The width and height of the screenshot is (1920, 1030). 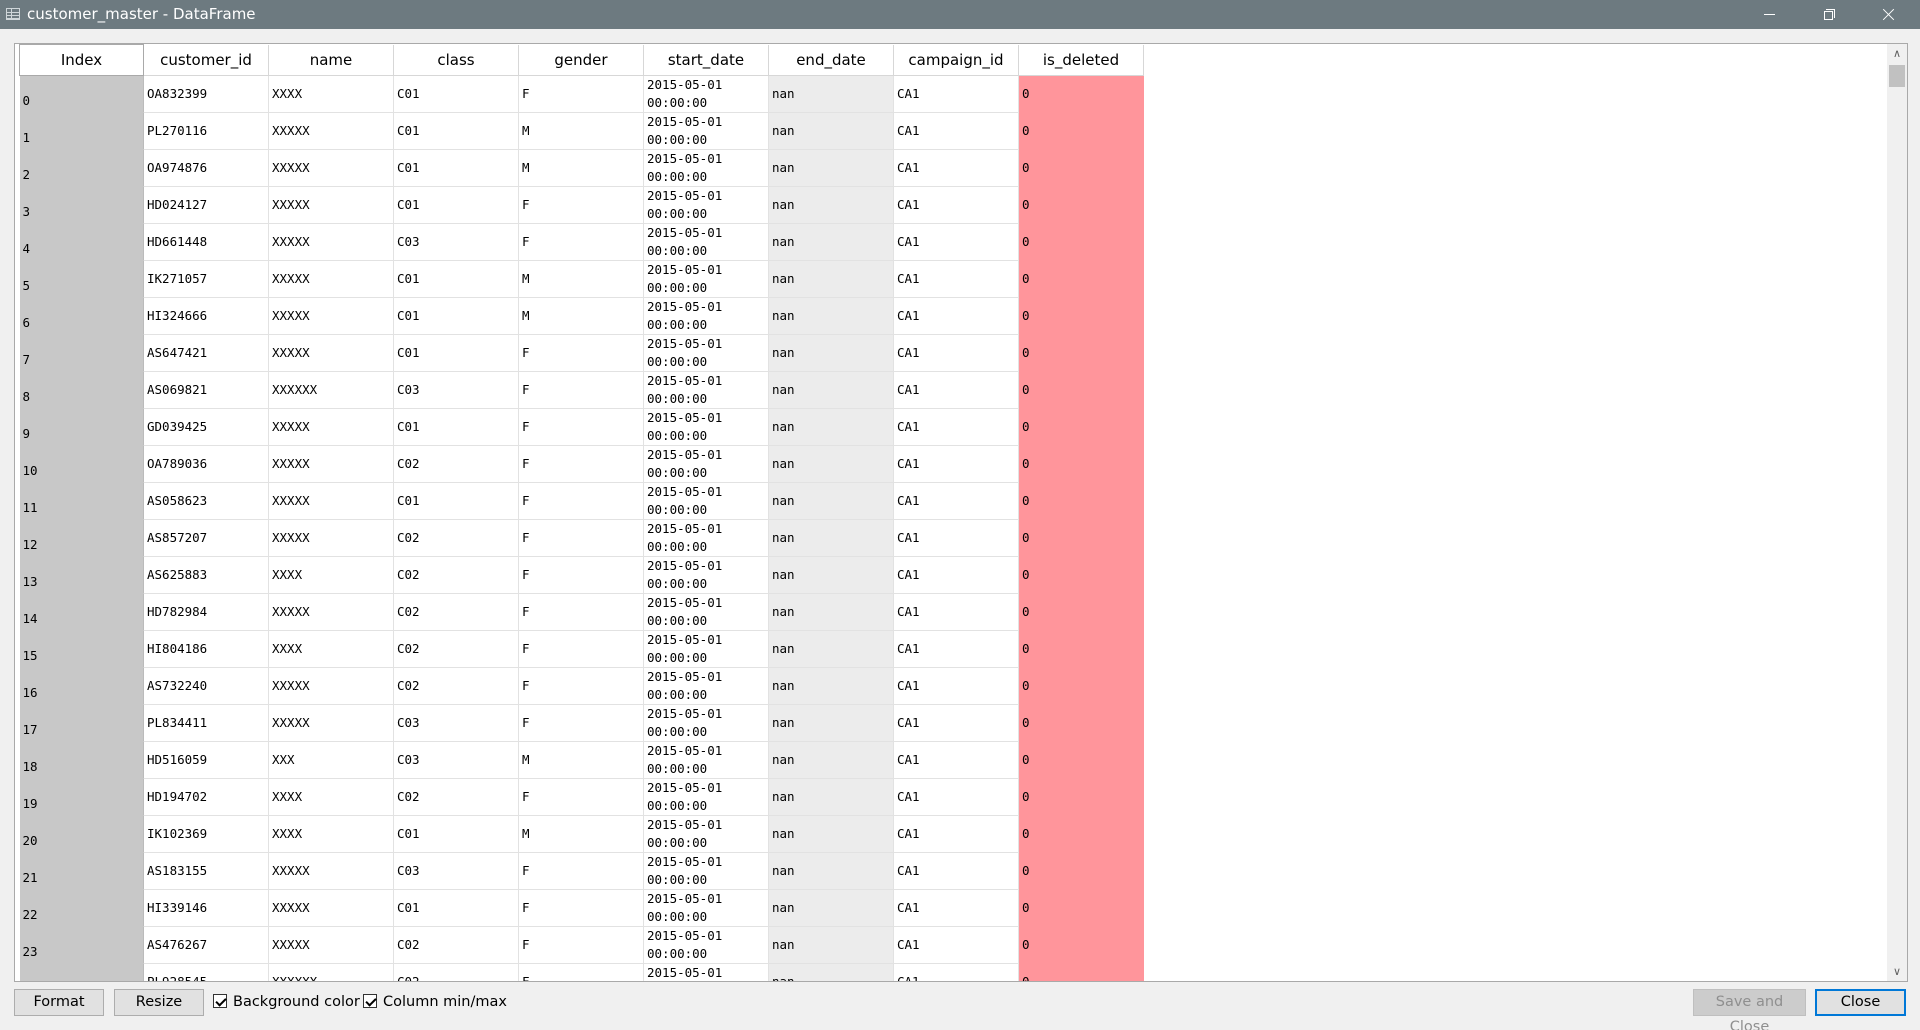 I want to click on cell-customer-id: PL834411, so click(x=206, y=723).